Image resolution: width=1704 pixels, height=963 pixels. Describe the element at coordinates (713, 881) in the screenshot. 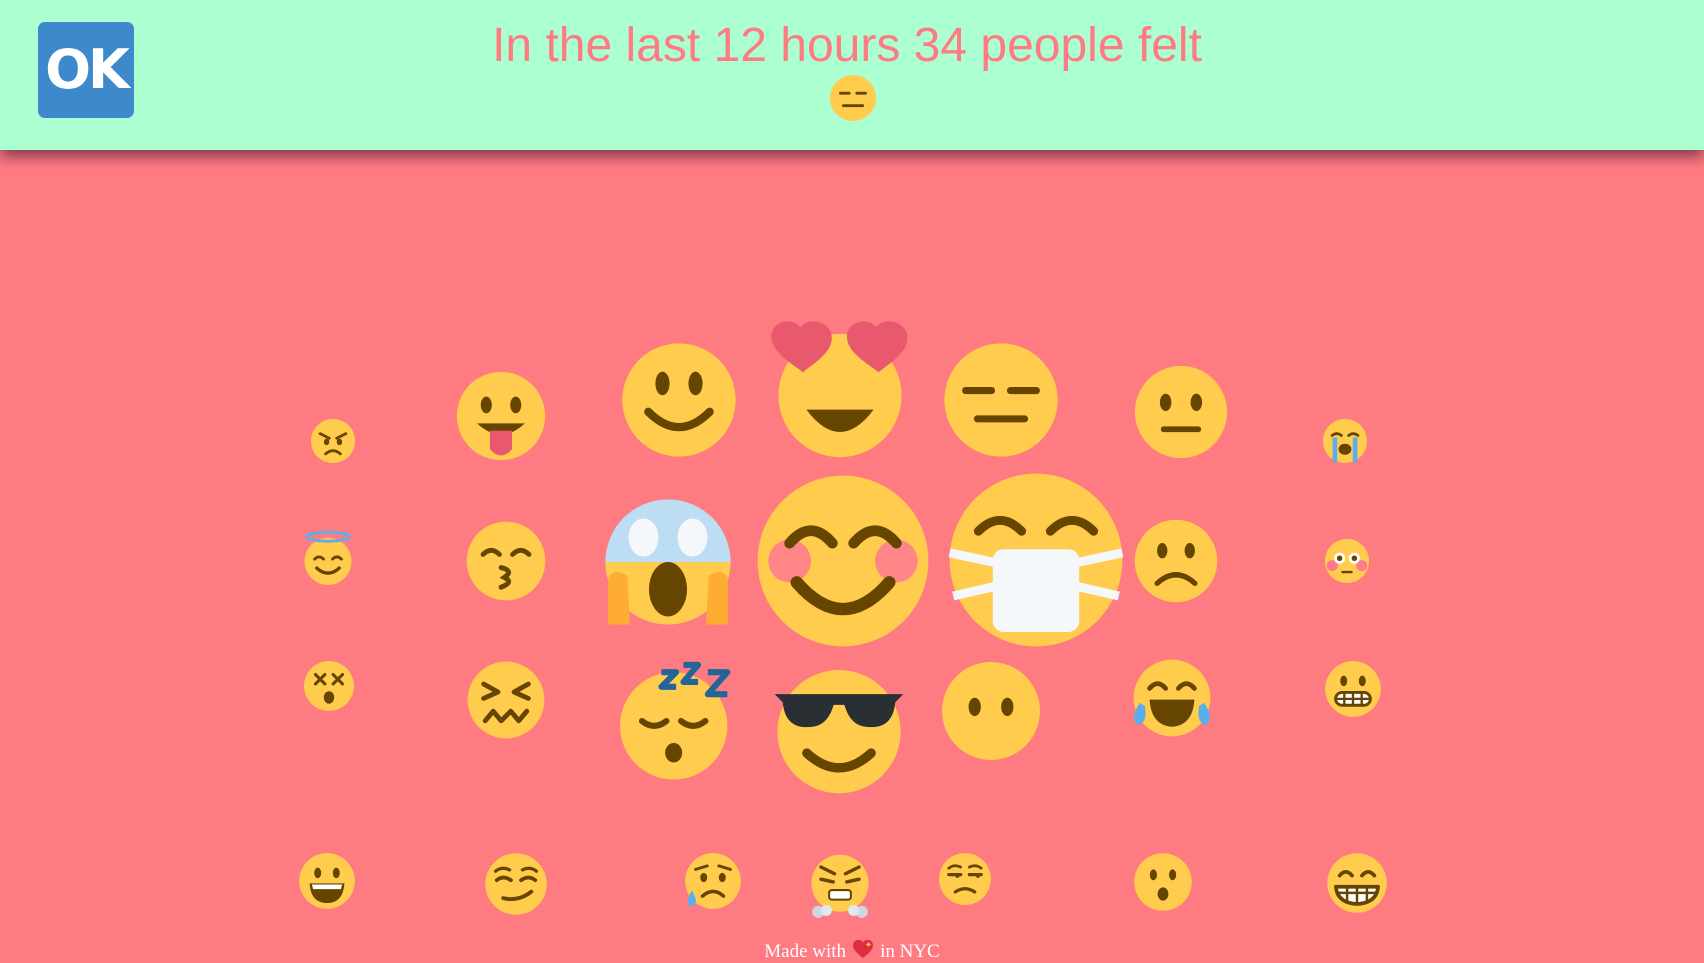

I see `sad-but-relieved-face-icon` at that location.